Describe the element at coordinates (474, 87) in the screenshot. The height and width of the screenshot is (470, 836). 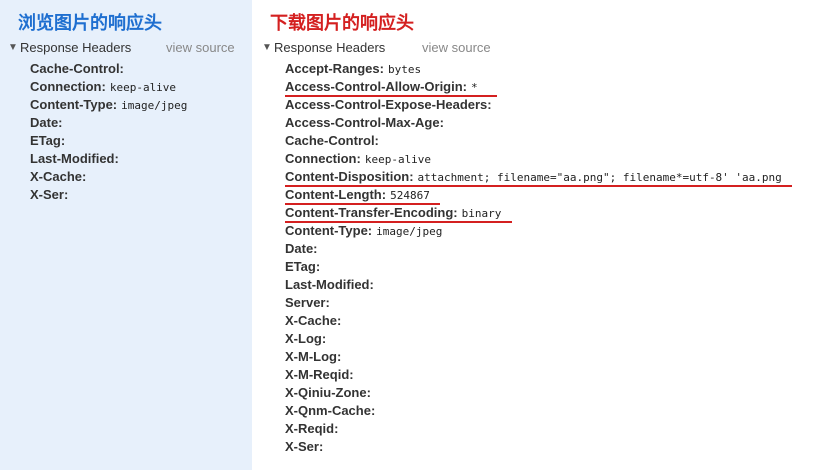
I see `header-value: *` at that location.